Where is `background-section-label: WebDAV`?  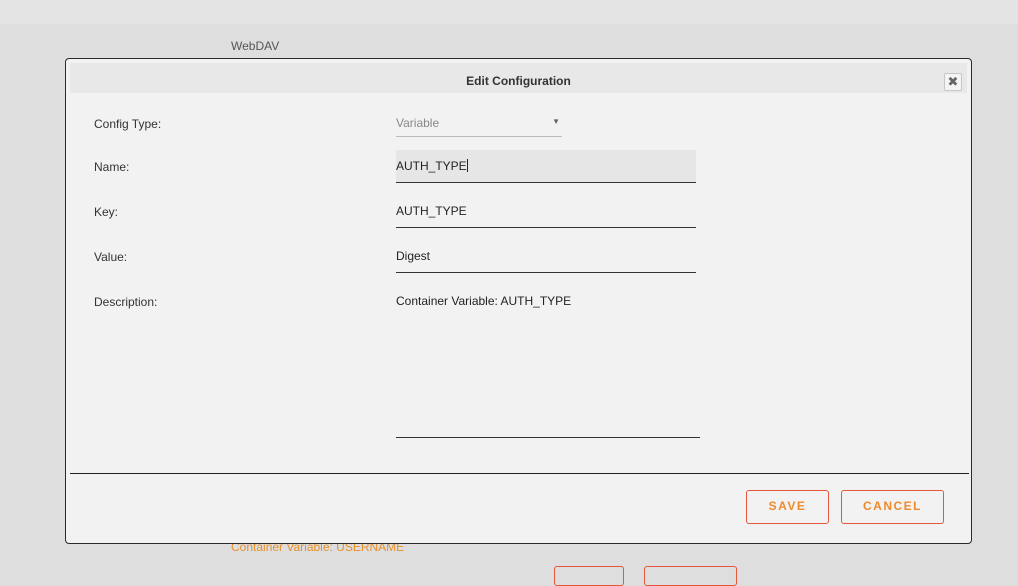
background-section-label: WebDAV is located at coordinates (255, 46).